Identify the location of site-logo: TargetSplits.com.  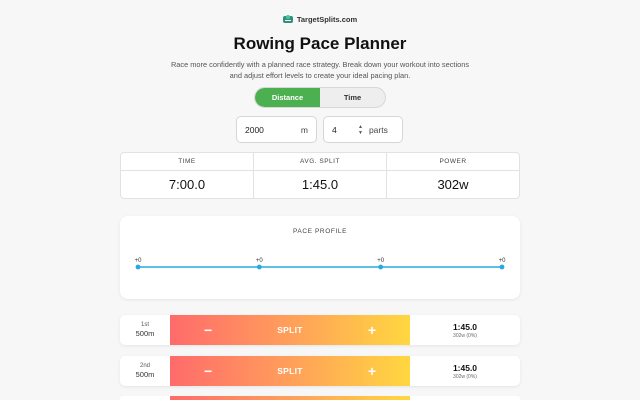
(320, 19).